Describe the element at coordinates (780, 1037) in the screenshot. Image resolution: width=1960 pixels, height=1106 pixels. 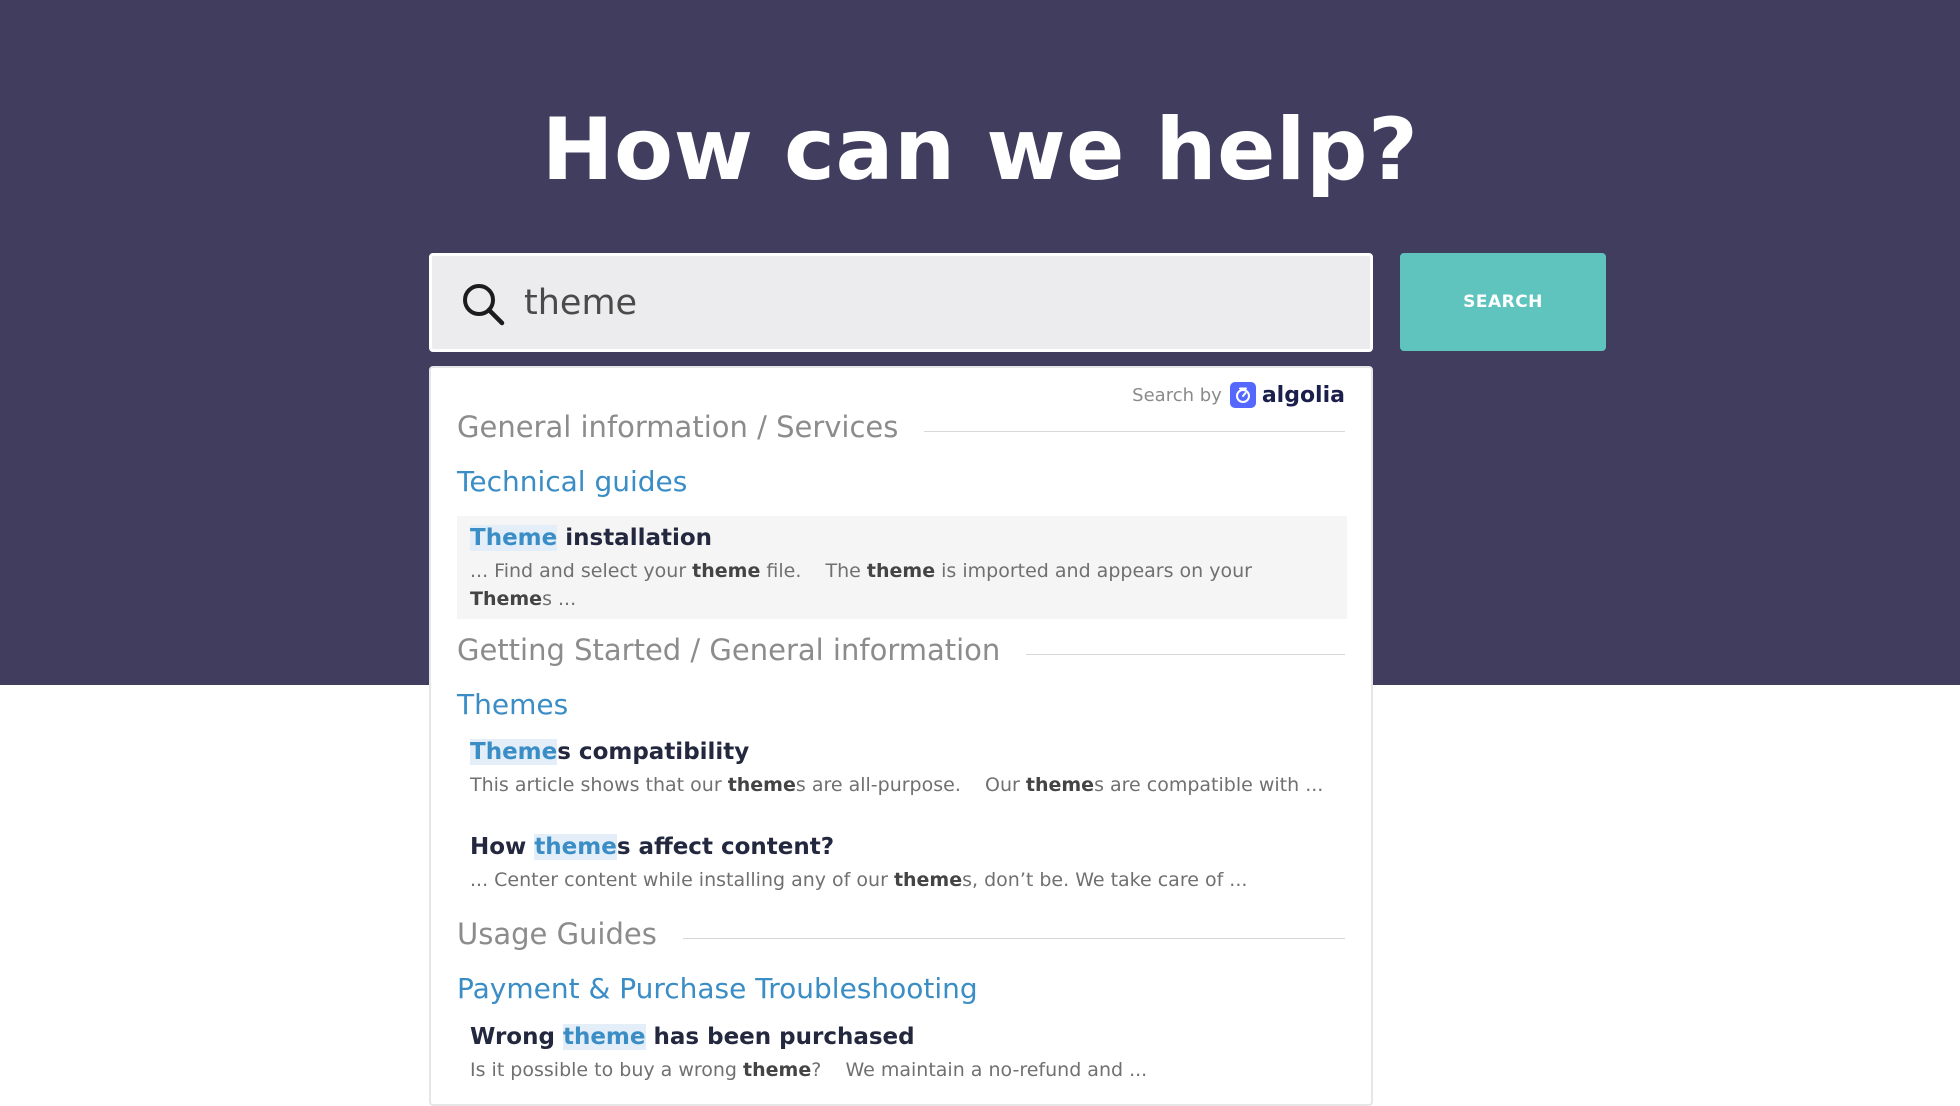
I see `hit-title-text: has been purchased` at that location.